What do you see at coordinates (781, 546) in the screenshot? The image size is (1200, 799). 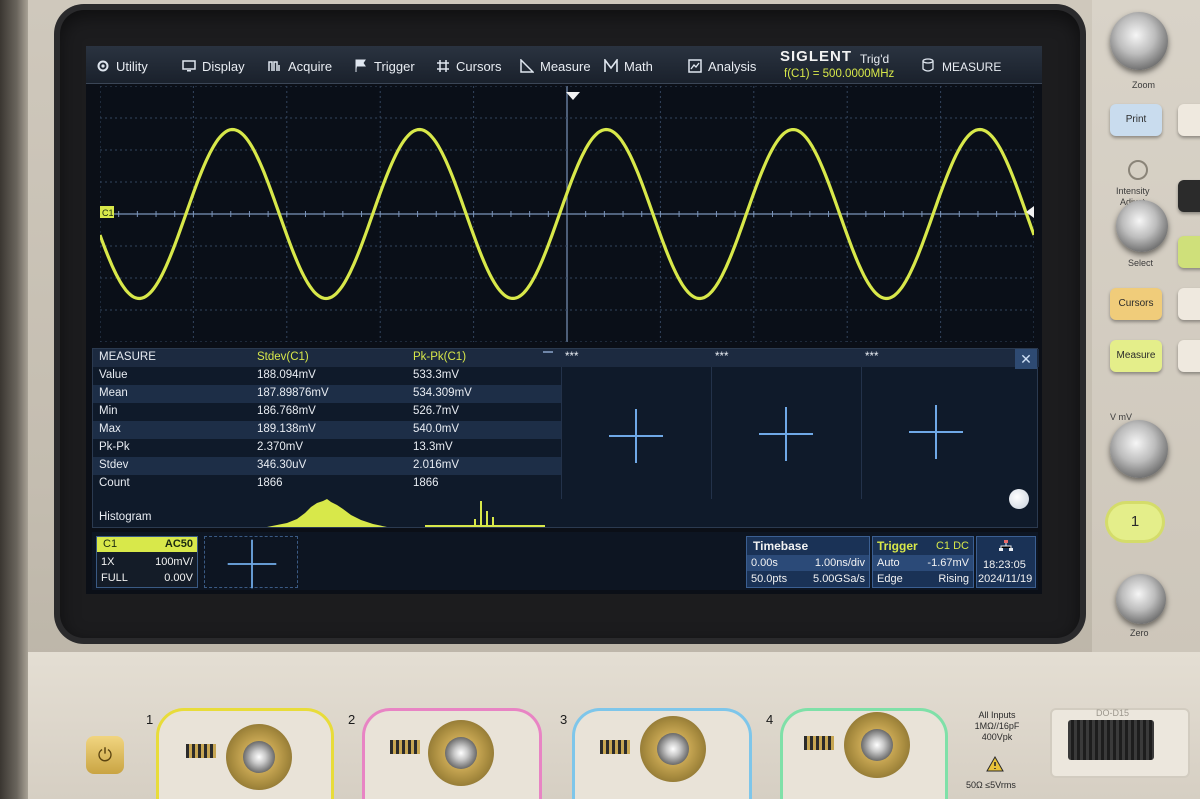 I see `timebase-title: Timebase` at bounding box center [781, 546].